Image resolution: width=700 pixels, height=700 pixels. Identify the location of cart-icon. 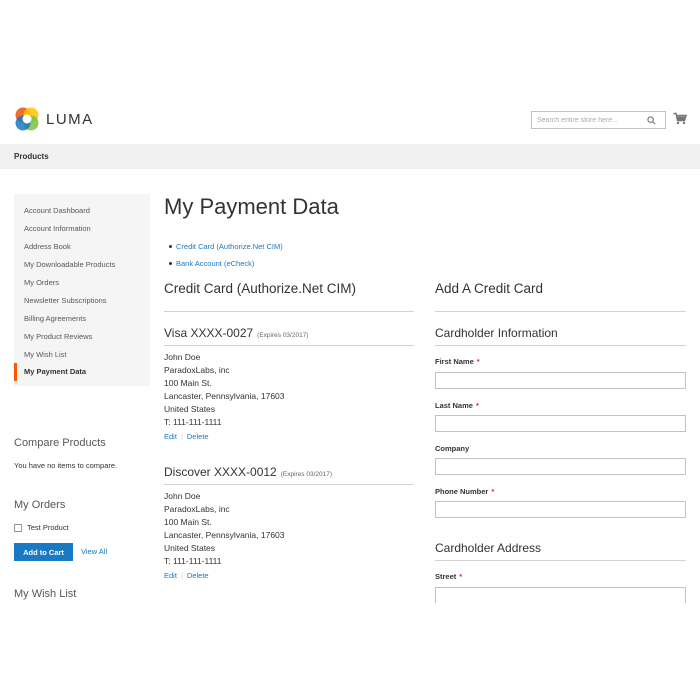
(680, 119).